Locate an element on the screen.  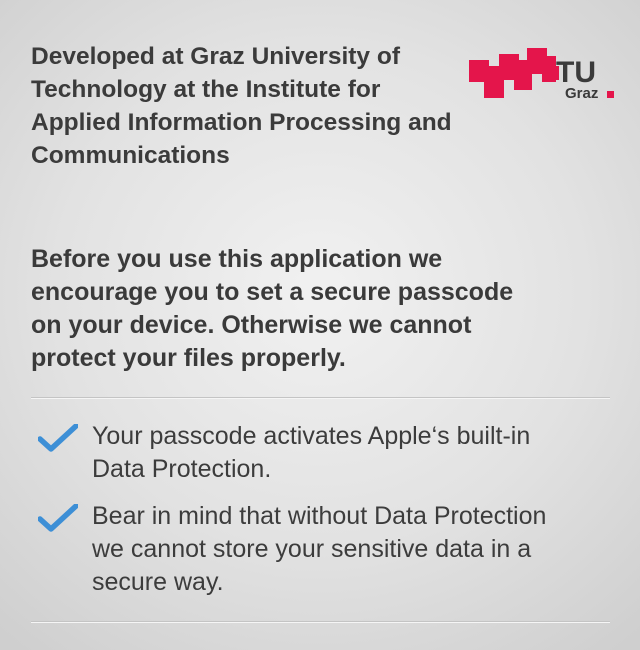
tu-graz-logo: TU Graz is located at coordinates (541, 73).